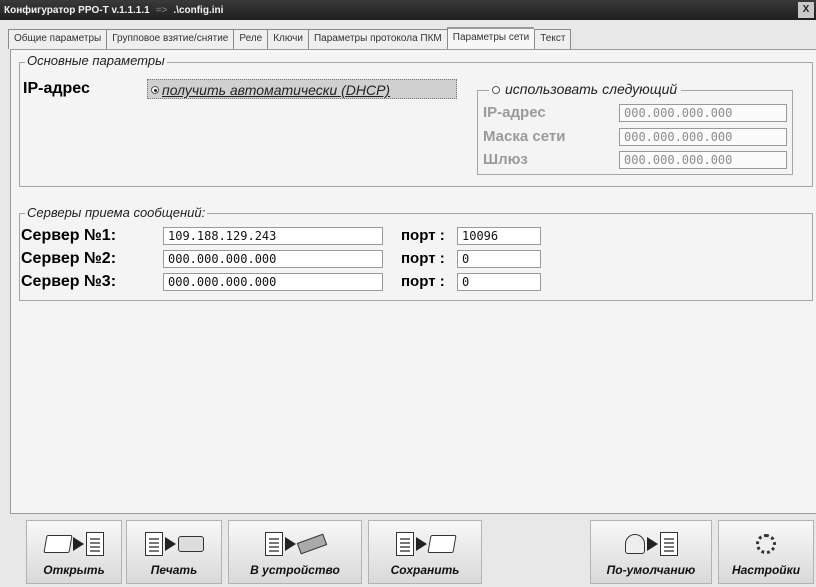  I want to click on server-2-label: Сервер №2:, so click(69, 258).